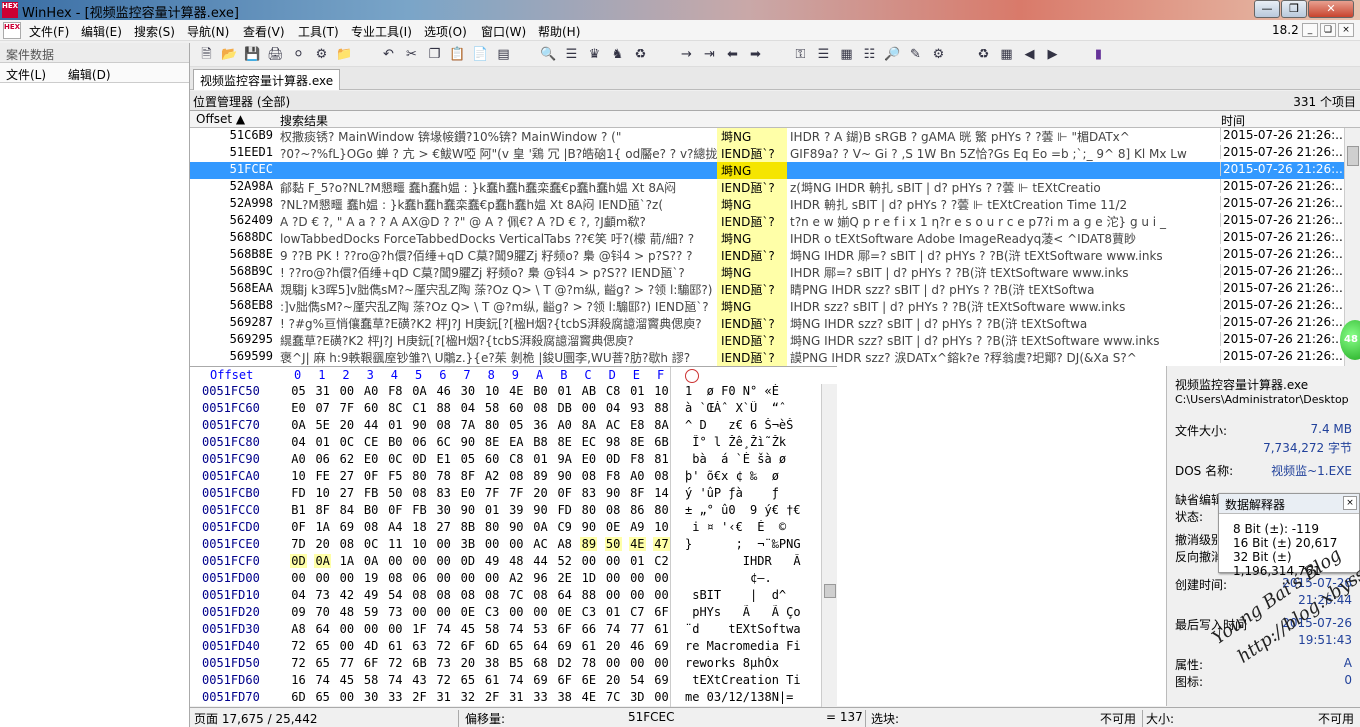  I want to click on time-column-header: 时间, so click(1233, 120).